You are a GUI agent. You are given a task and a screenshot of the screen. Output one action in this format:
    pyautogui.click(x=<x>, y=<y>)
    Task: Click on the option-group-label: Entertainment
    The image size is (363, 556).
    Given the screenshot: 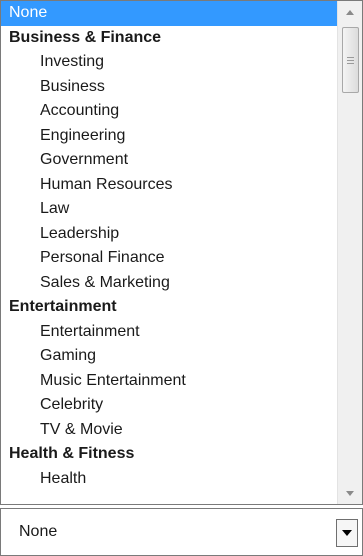 What is the action you would take?
    pyautogui.click(x=169, y=307)
    